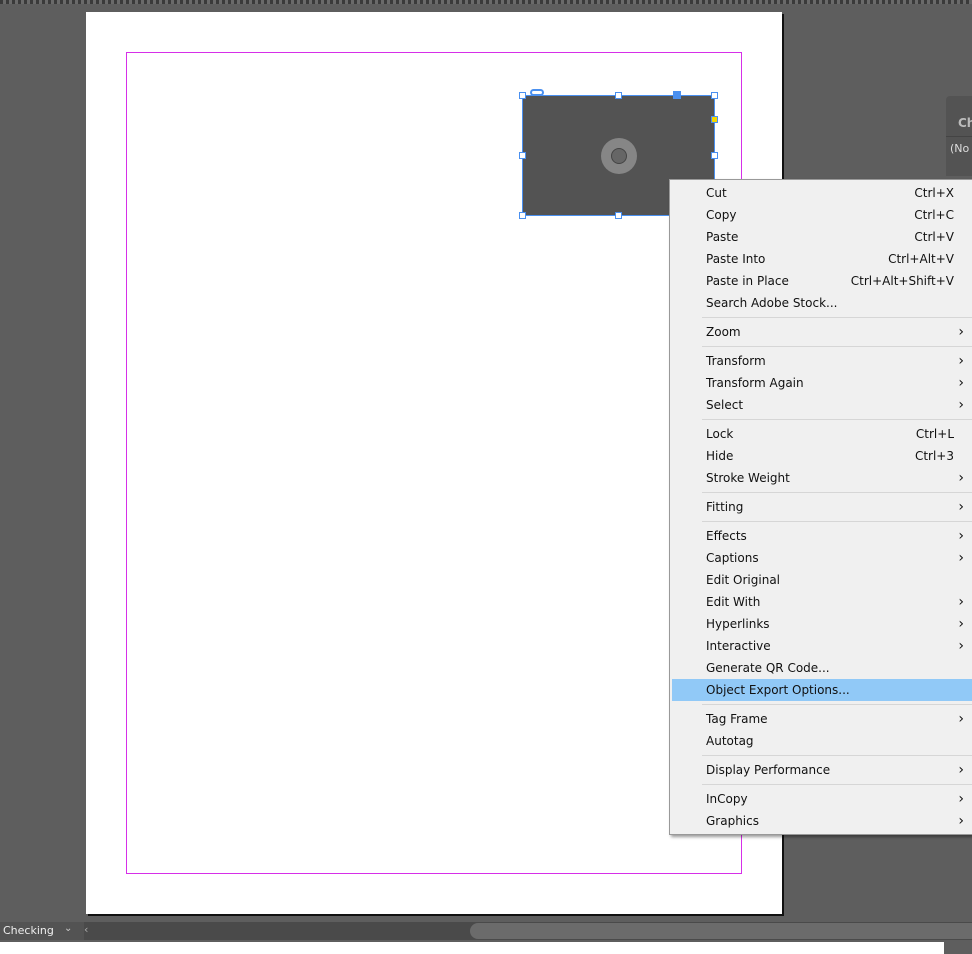  I want to click on horizontal-scrollbar, so click(528, 931).